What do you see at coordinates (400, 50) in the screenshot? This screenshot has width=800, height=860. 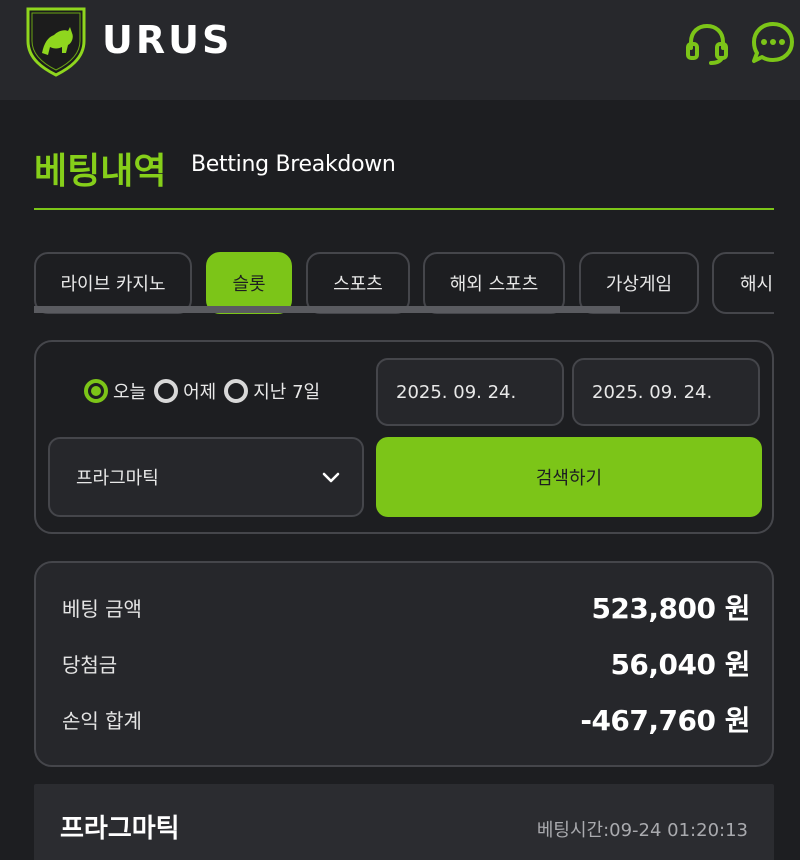 I see `app-header: URUS` at bounding box center [400, 50].